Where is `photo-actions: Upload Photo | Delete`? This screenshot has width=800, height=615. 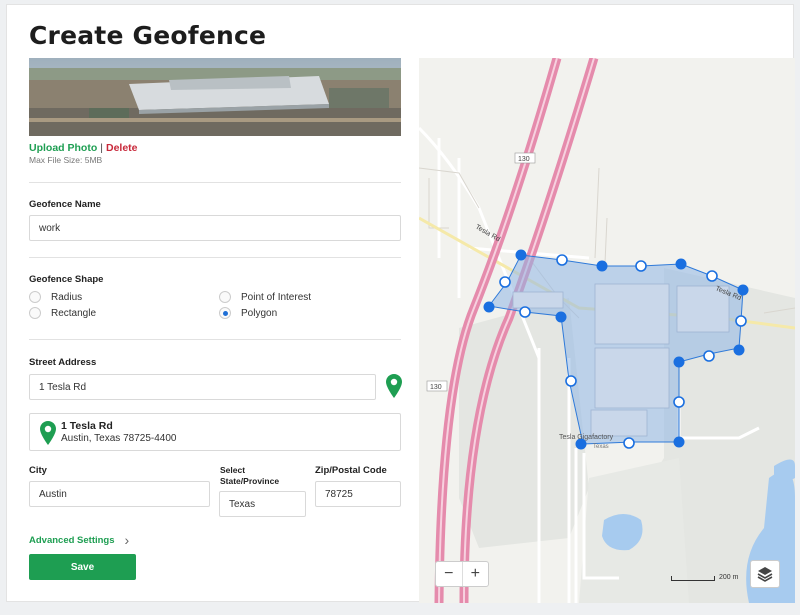
photo-actions: Upload Photo | Delete is located at coordinates (83, 148).